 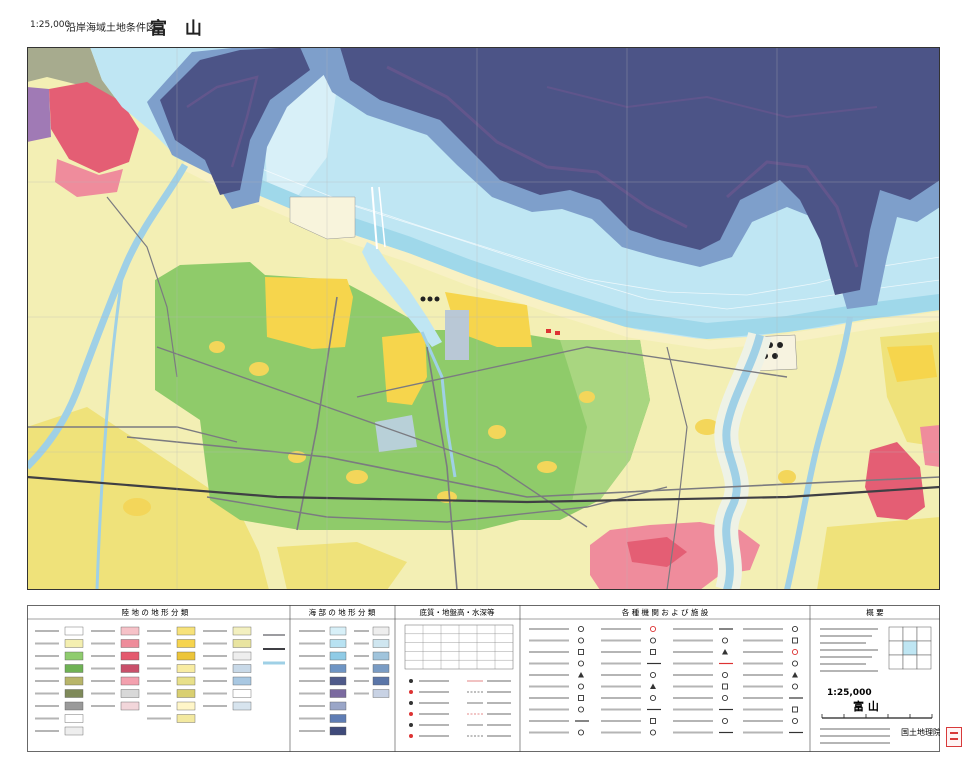 I want to click on urban-area-northwest-purple, so click(x=39, y=114).